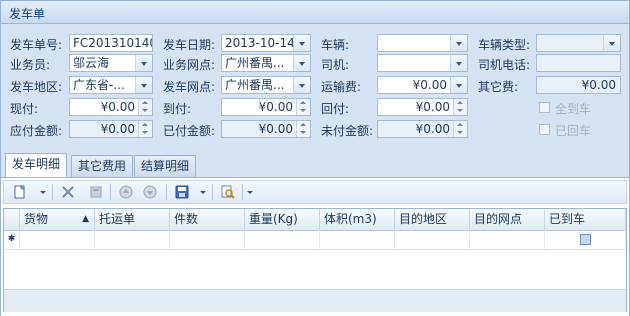 This screenshot has width=630, height=316. What do you see at coordinates (36, 87) in the screenshot?
I see `region-label: 发车地区:` at bounding box center [36, 87].